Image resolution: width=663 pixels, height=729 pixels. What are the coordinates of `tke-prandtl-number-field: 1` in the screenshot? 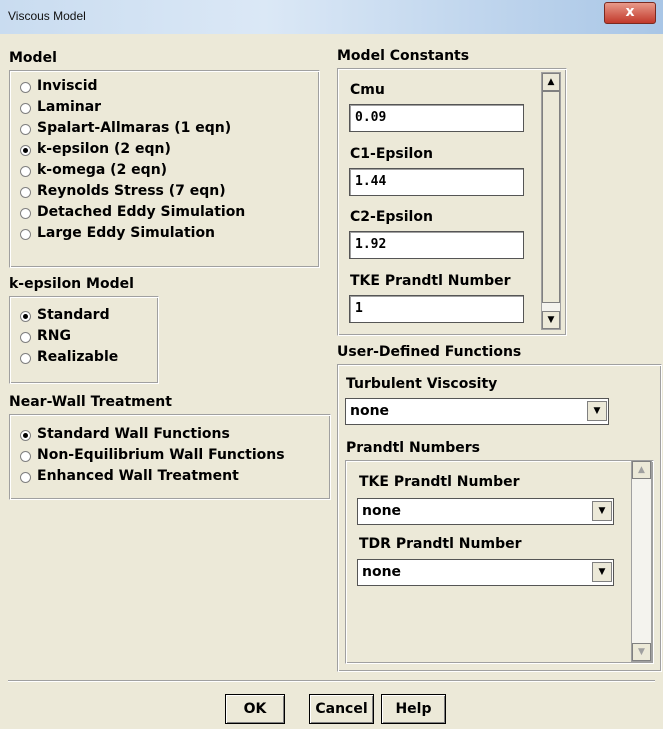 It's located at (436, 309).